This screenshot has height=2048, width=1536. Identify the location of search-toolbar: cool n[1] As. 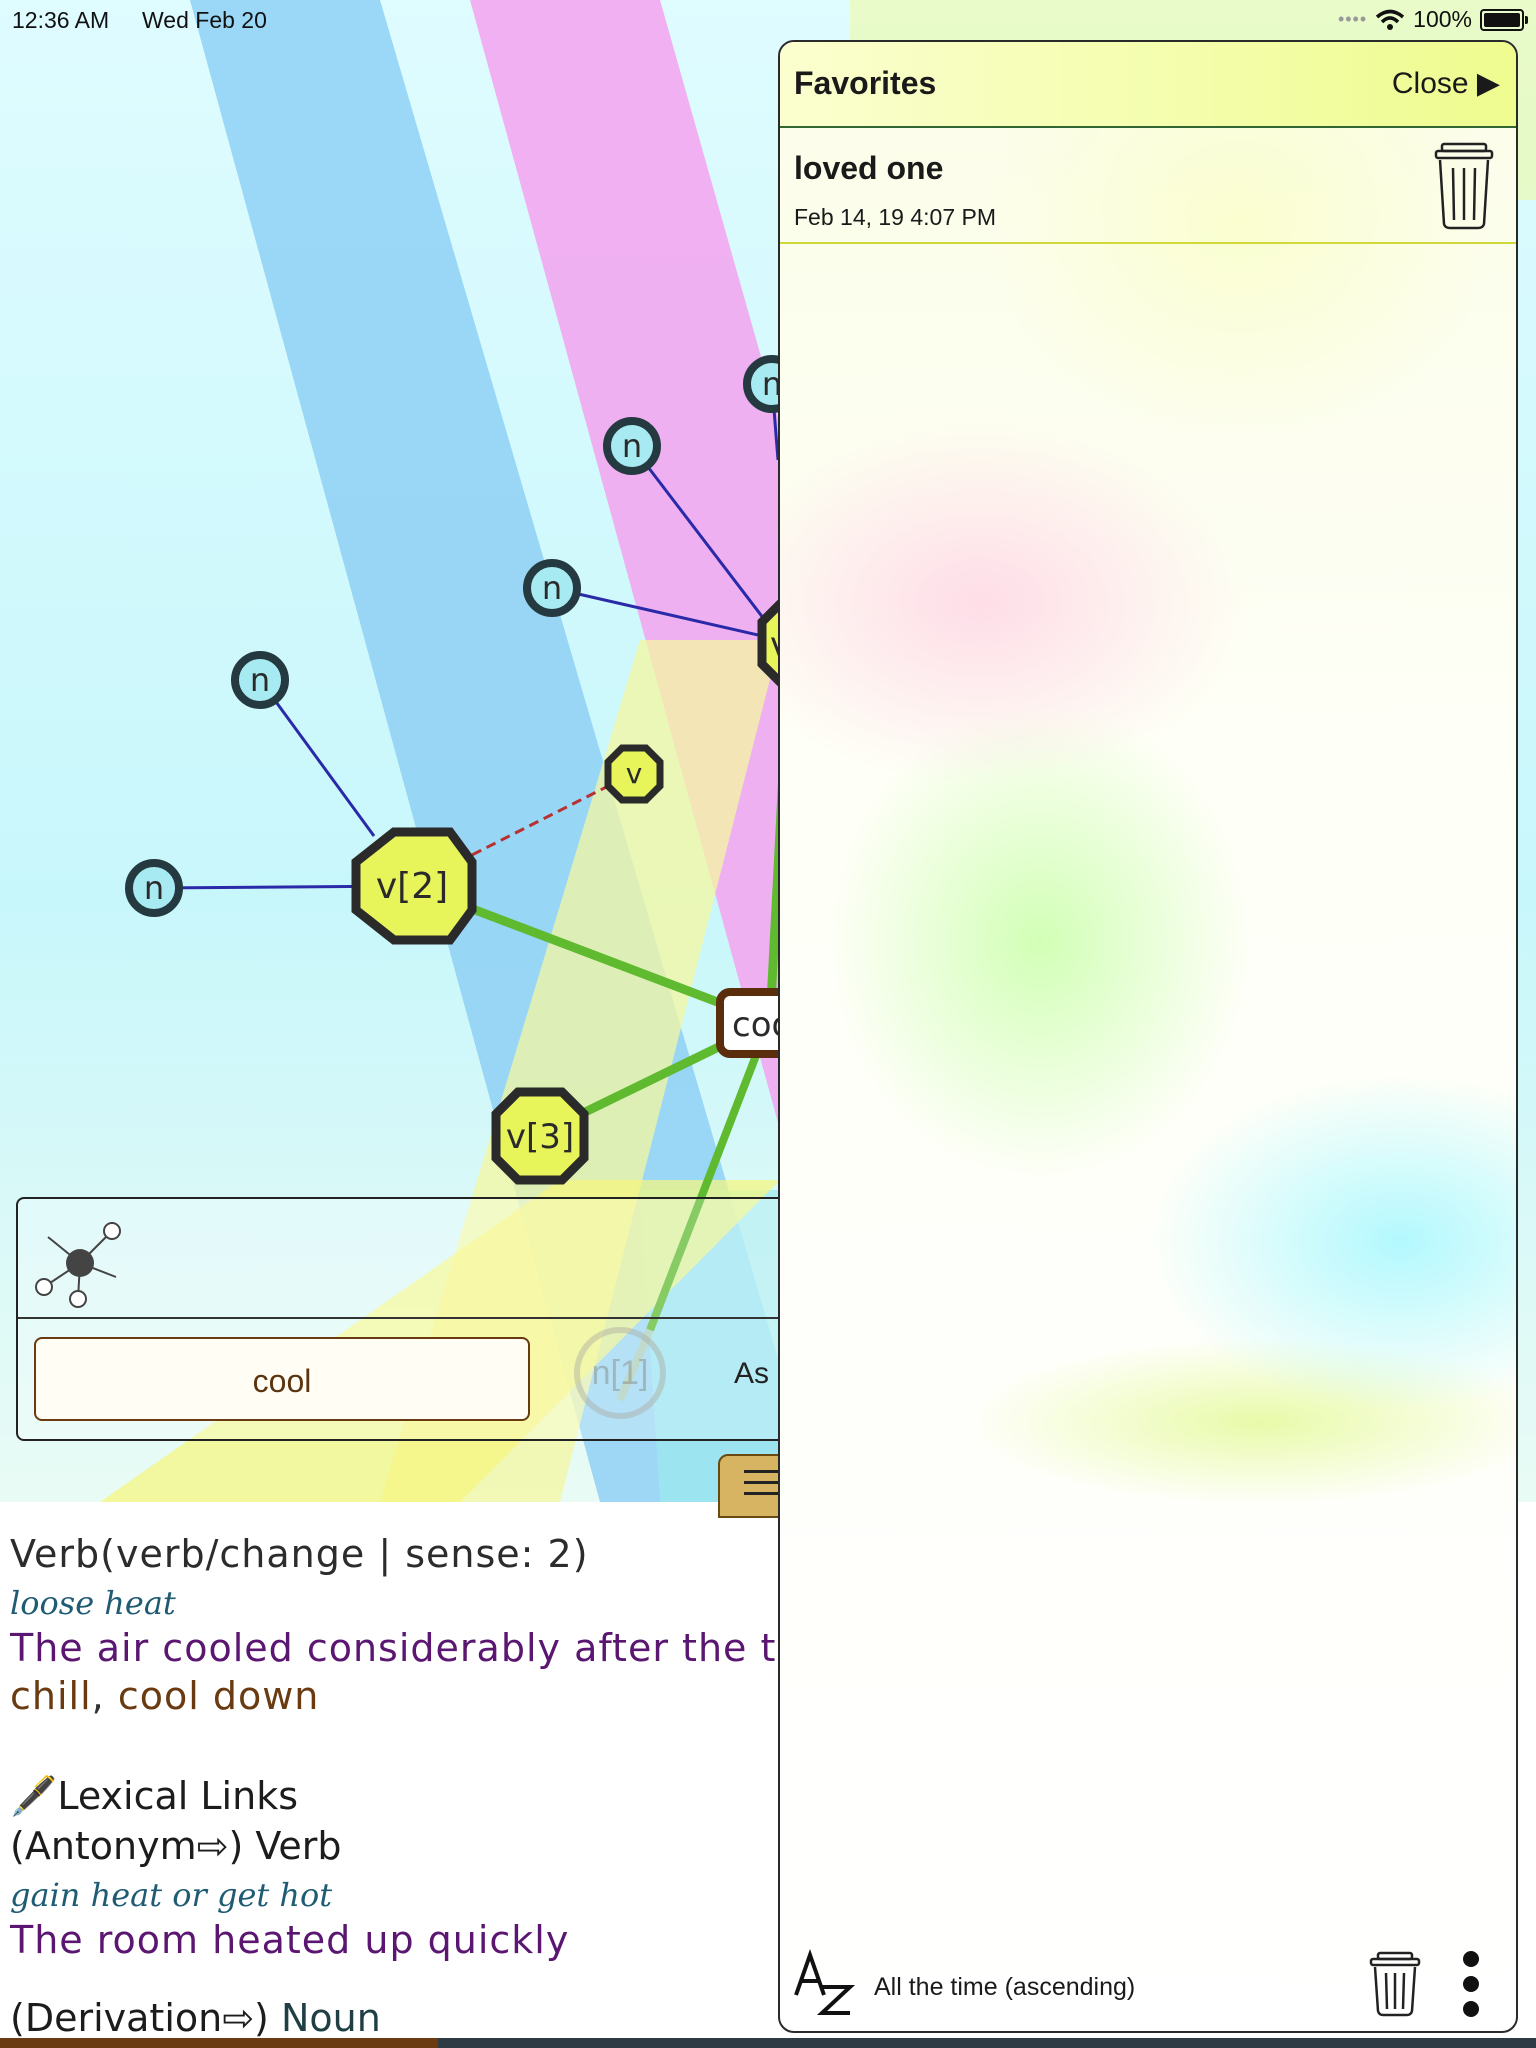
(428, 1319).